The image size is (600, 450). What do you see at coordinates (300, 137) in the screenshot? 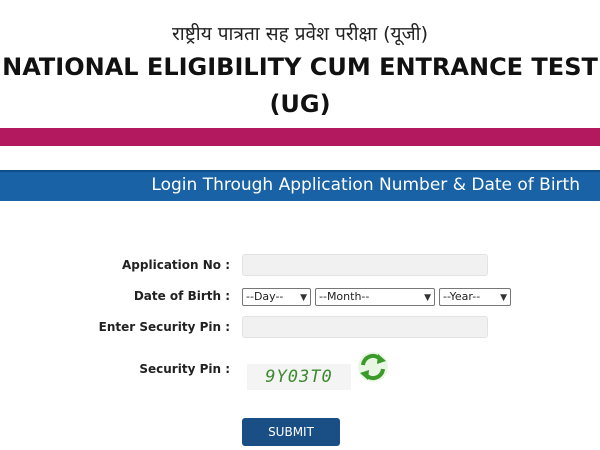
I see `accent-divider` at bounding box center [300, 137].